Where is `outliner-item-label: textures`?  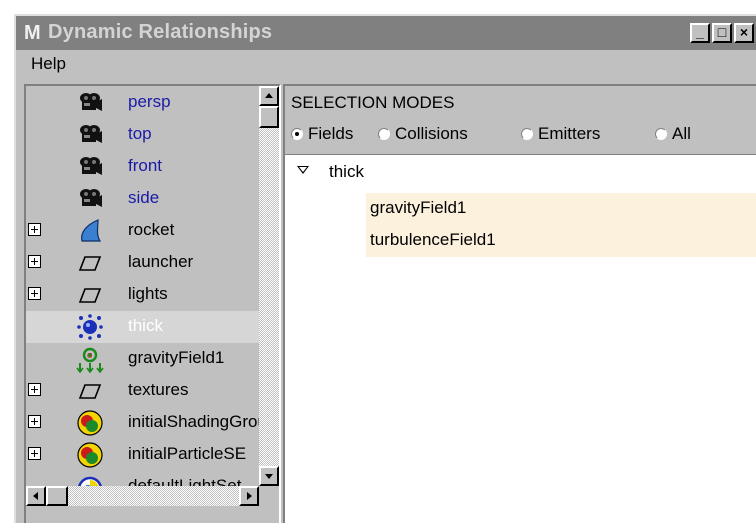
outliner-item-label: textures is located at coordinates (158, 389).